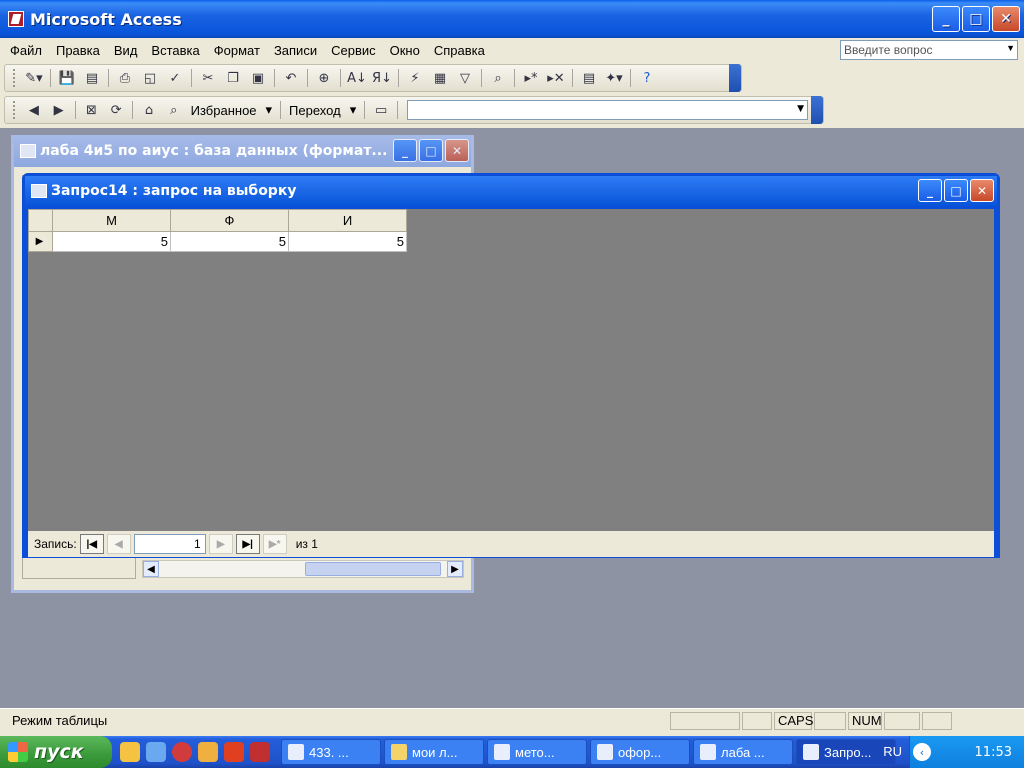 This screenshot has width=1024, height=768. I want to click on record-number-input: 1, so click(169, 544).